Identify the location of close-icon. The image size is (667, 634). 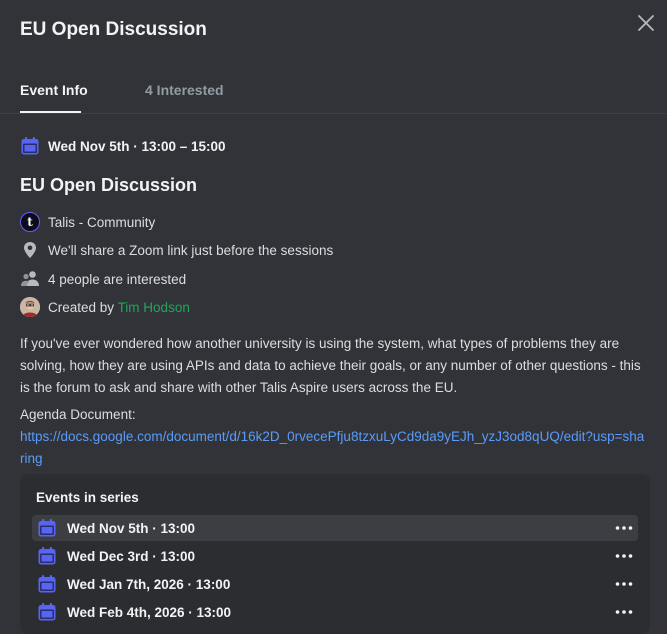
(646, 23).